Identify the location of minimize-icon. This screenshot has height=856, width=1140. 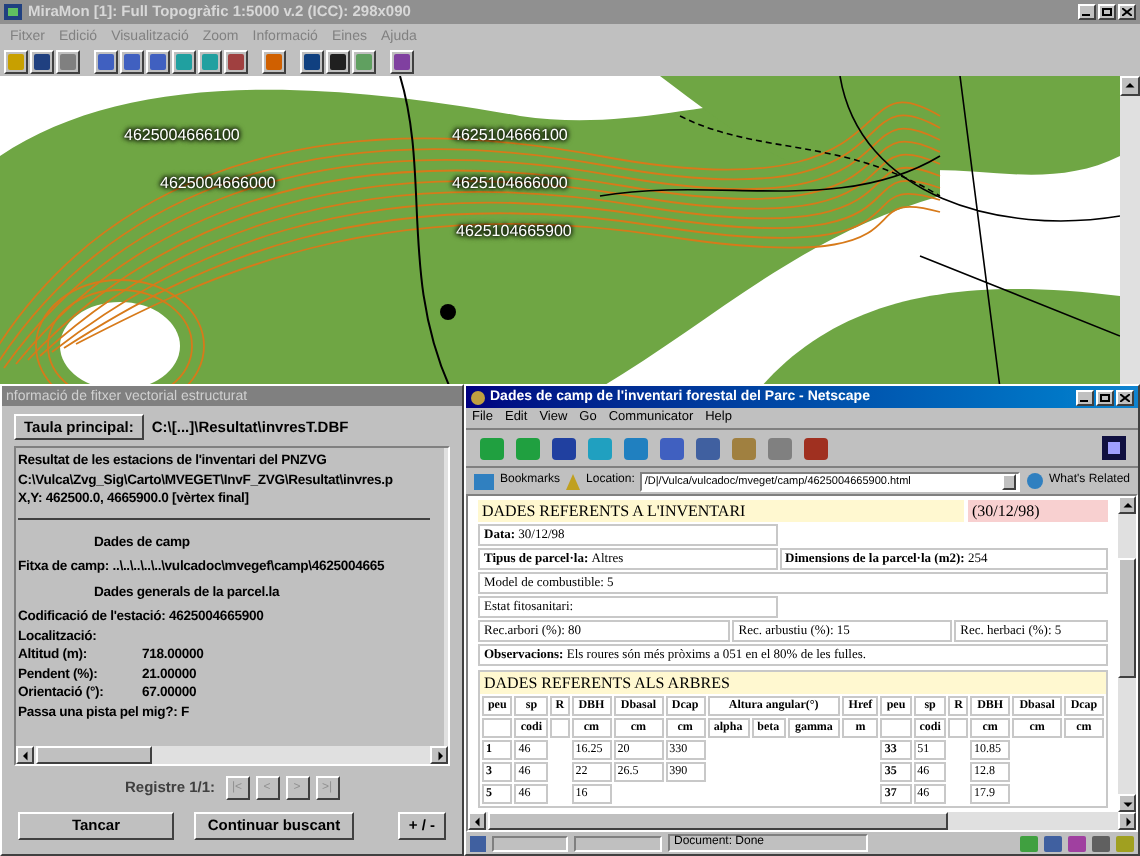
(1087, 12).